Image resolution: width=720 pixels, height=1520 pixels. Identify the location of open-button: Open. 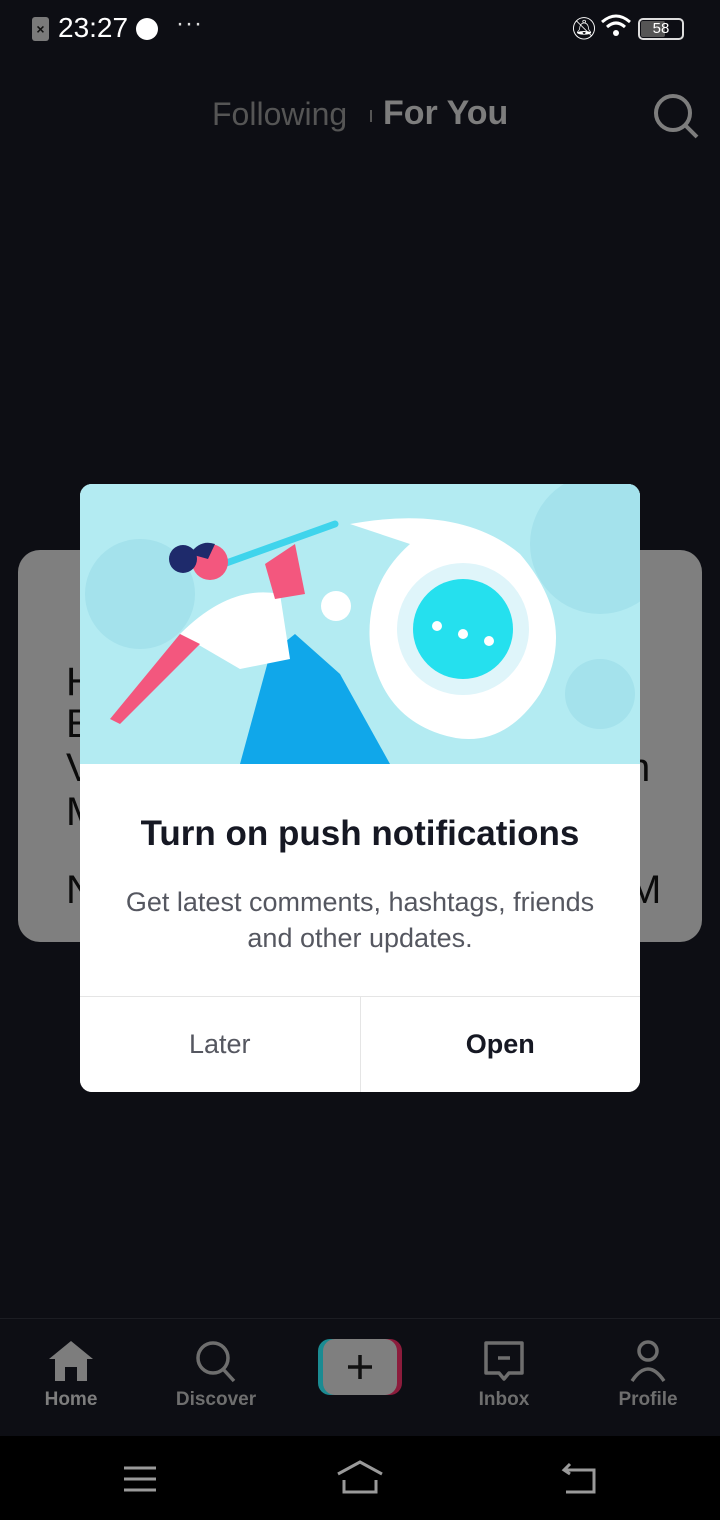
(500, 1044).